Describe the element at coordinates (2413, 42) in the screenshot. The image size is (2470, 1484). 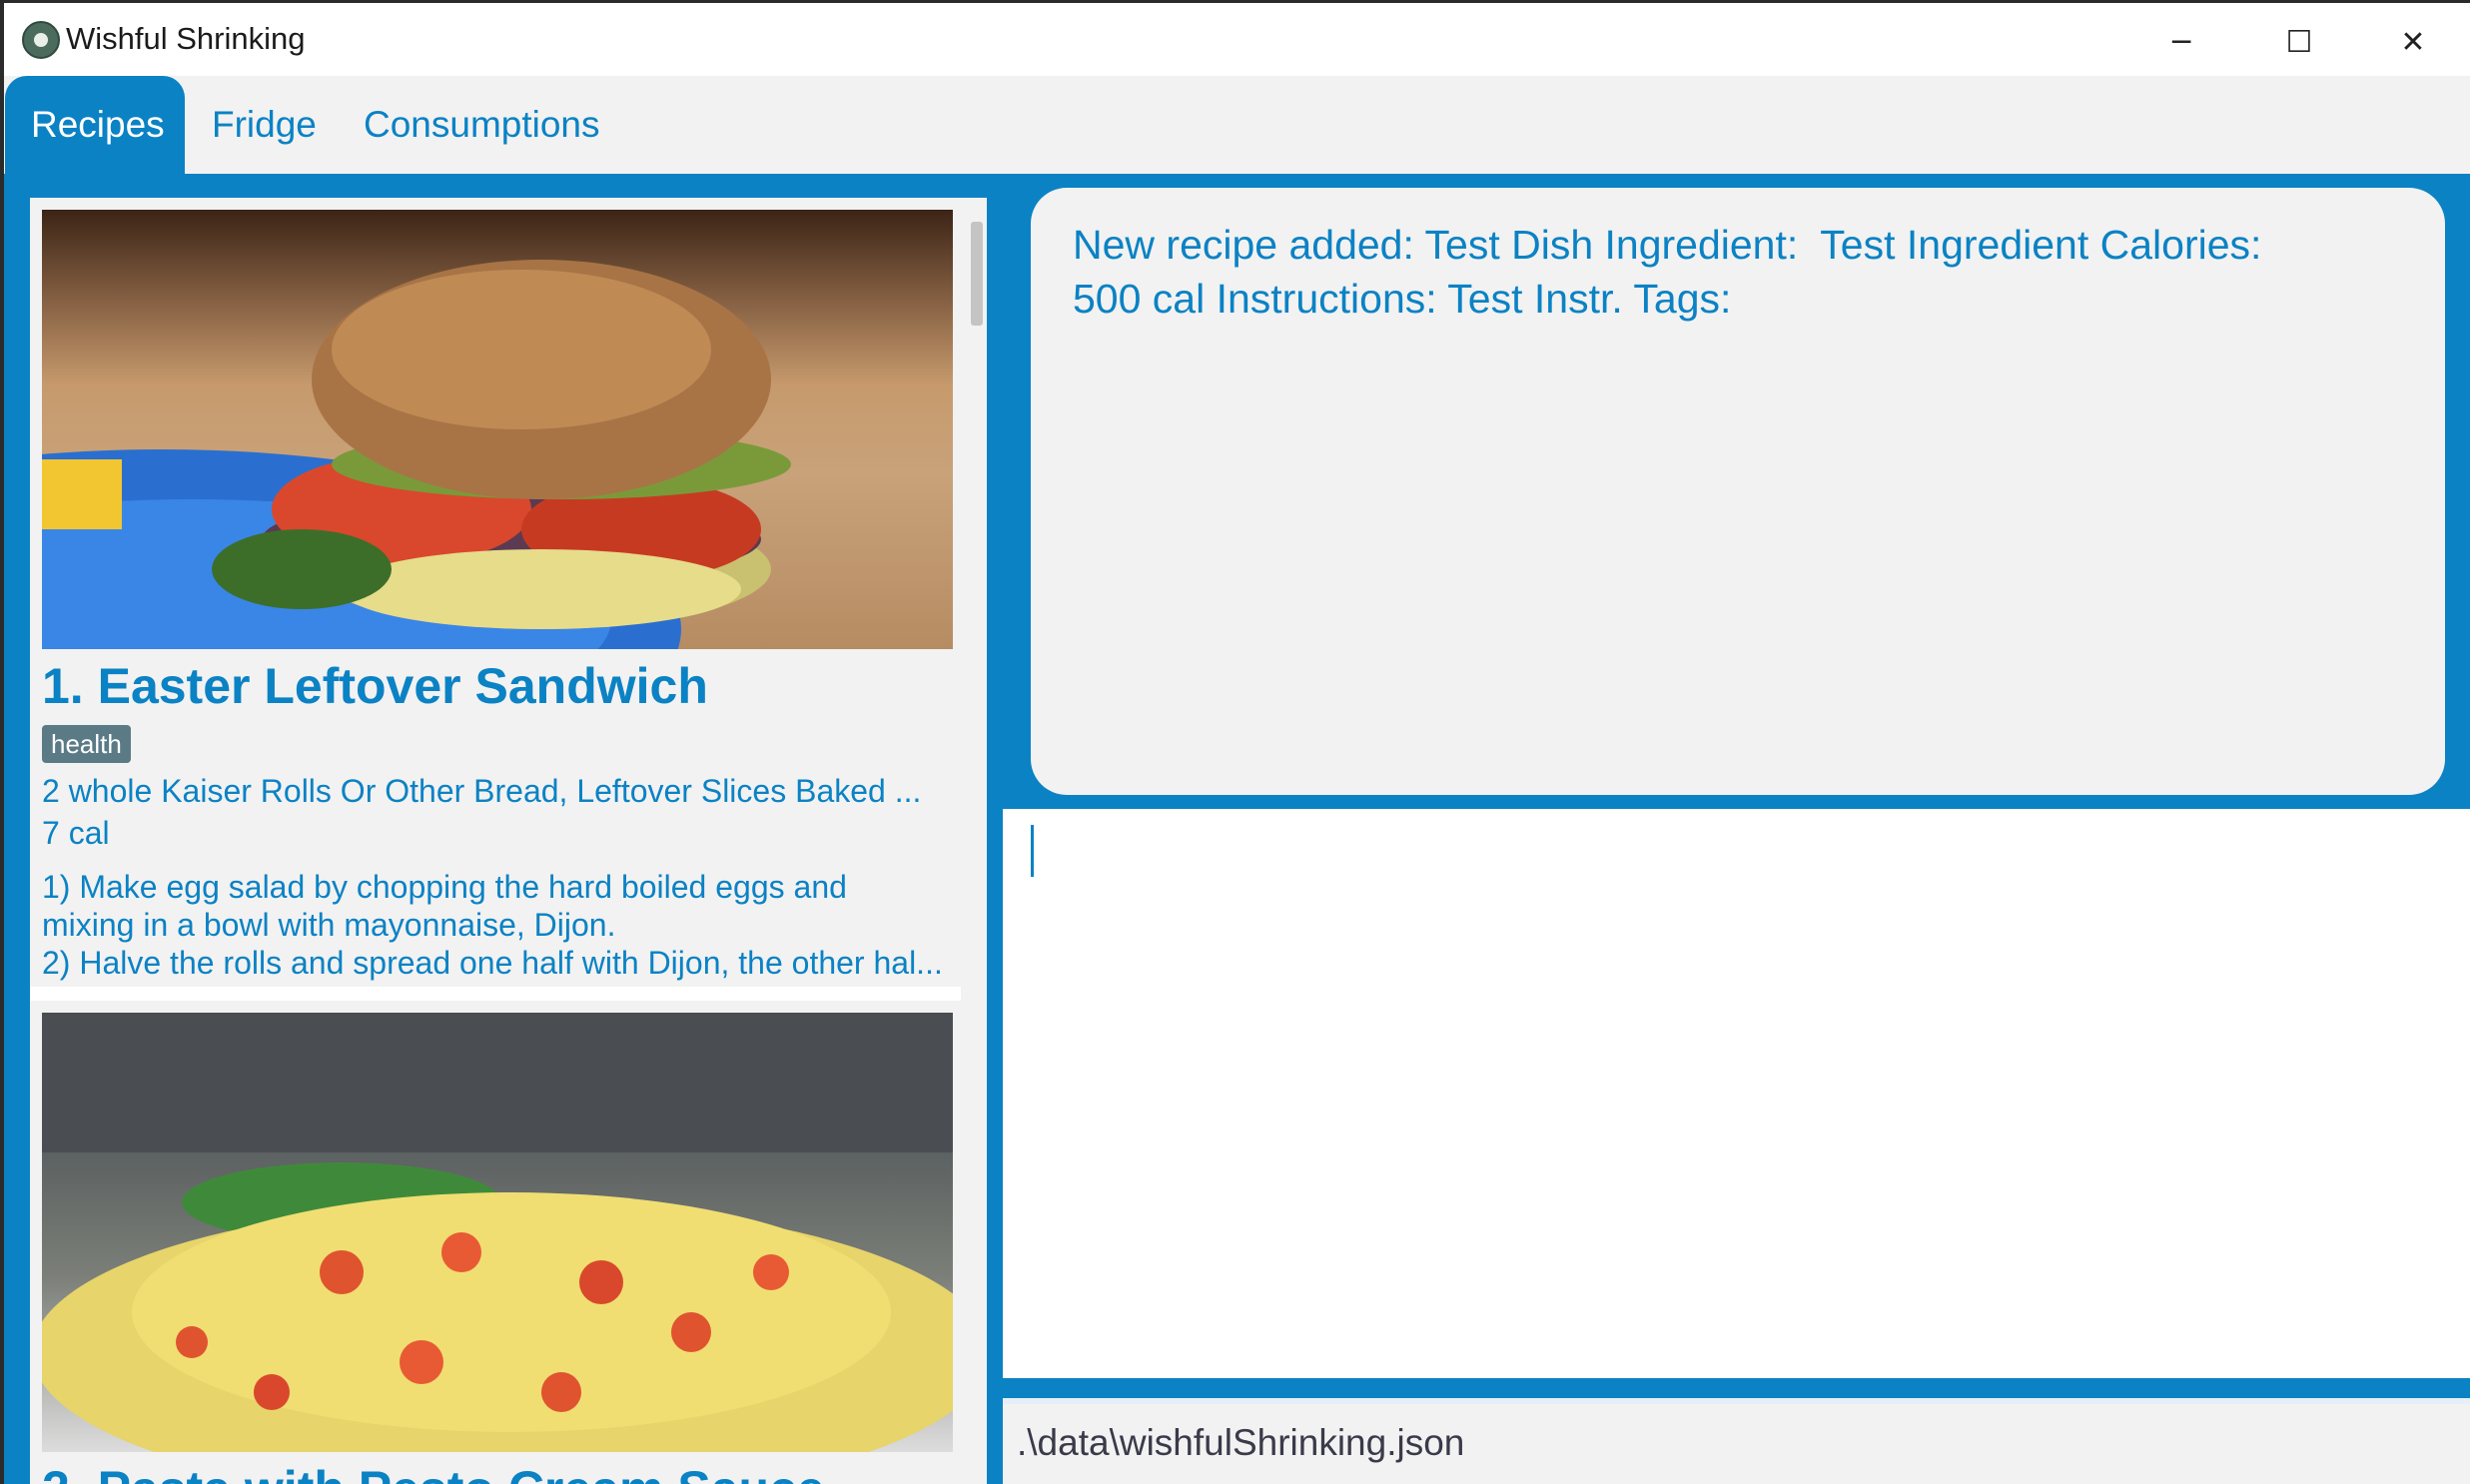
I see `close-button: ✕` at that location.